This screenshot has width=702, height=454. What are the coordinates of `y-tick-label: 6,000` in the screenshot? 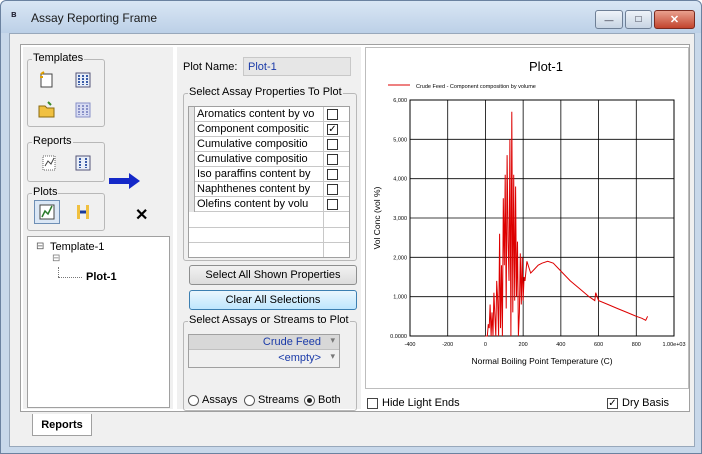 It's located at (400, 101).